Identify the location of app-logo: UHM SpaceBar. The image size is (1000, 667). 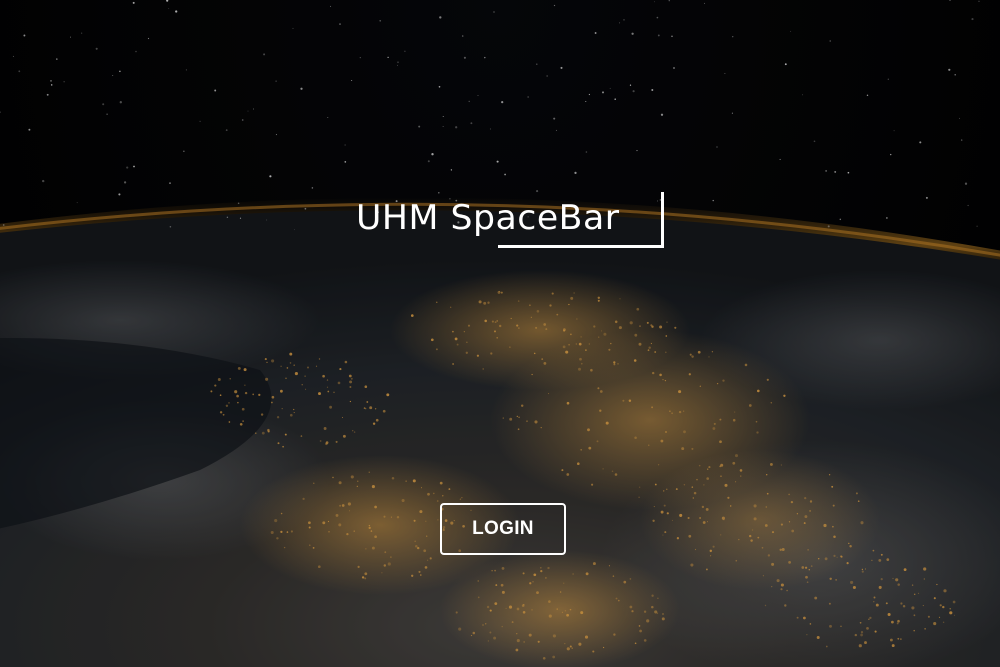
(511, 223).